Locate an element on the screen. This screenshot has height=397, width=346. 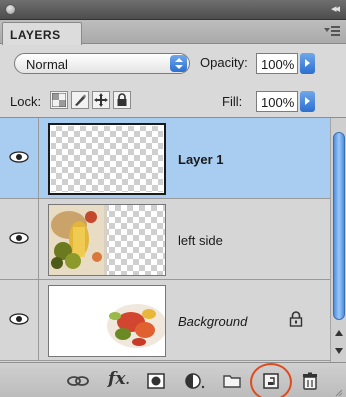
resize-grip-icon is located at coordinates (339, 391).